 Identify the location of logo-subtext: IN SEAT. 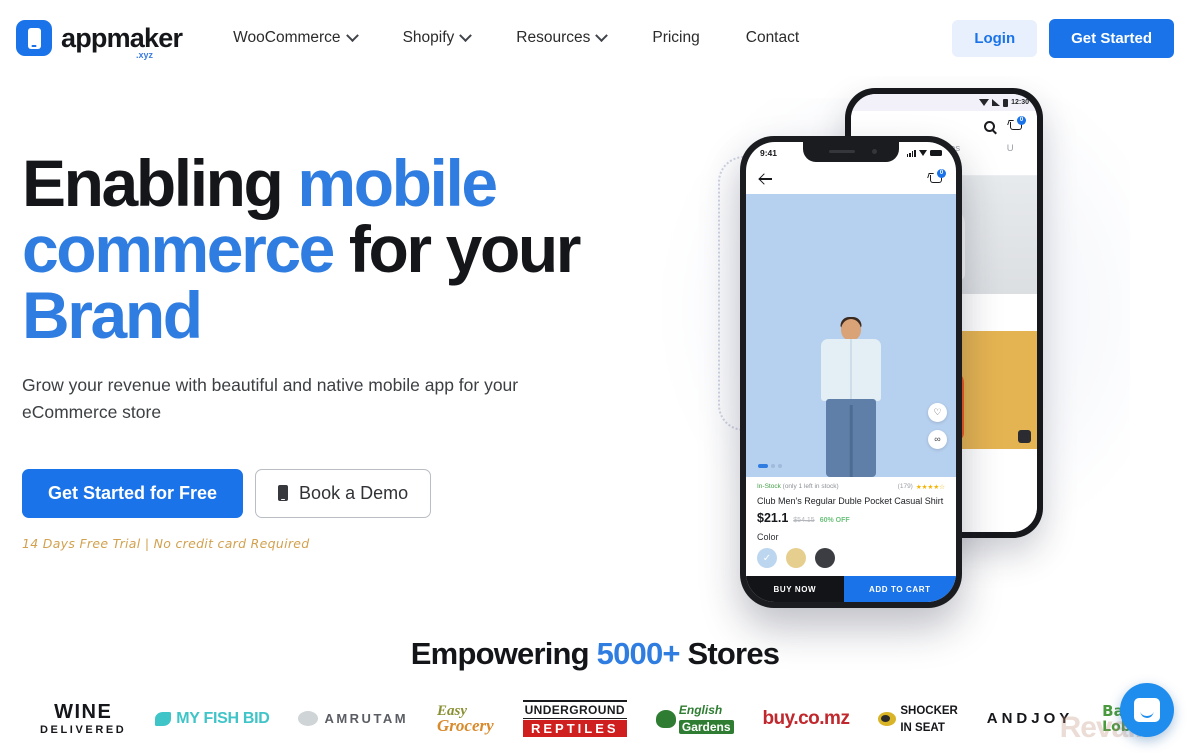
(922, 727).